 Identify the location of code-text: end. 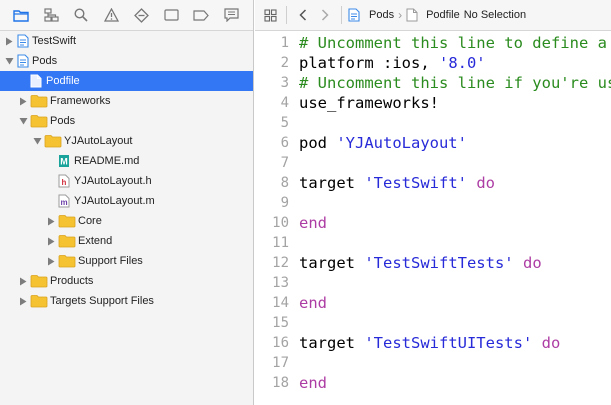
(313, 223).